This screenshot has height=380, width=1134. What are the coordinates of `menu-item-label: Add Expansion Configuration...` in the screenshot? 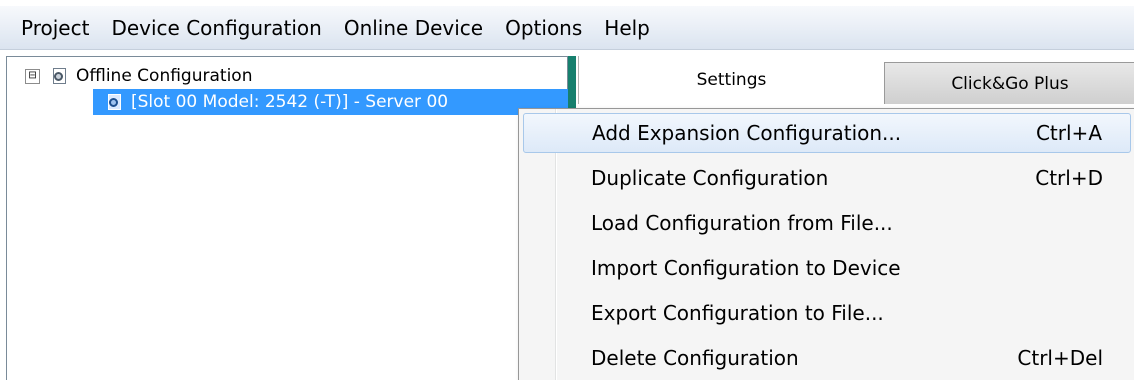 It's located at (747, 133).